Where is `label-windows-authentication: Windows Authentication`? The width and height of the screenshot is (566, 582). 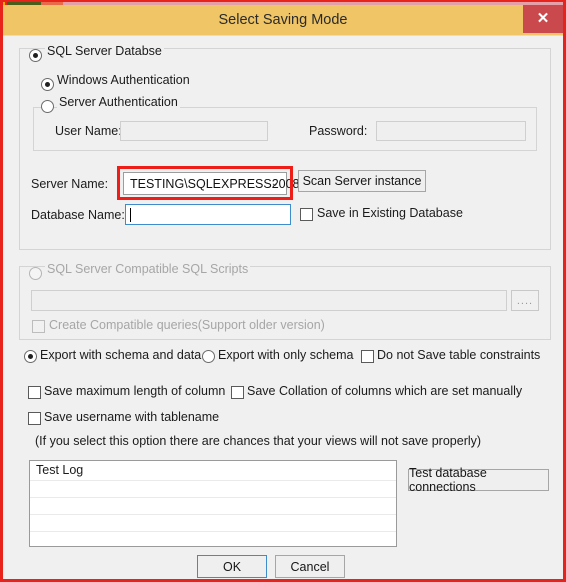
label-windows-authentication: Windows Authentication is located at coordinates (123, 80).